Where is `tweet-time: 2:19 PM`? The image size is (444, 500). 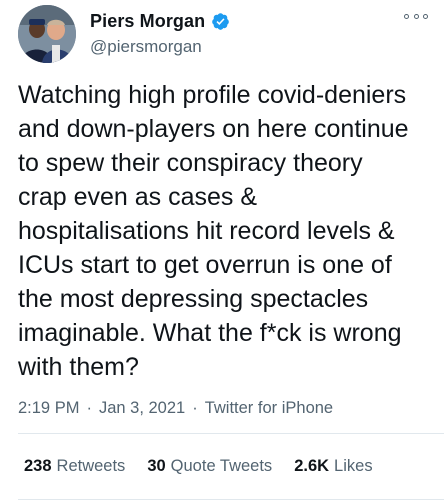 tweet-time: 2:19 PM is located at coordinates (48, 408).